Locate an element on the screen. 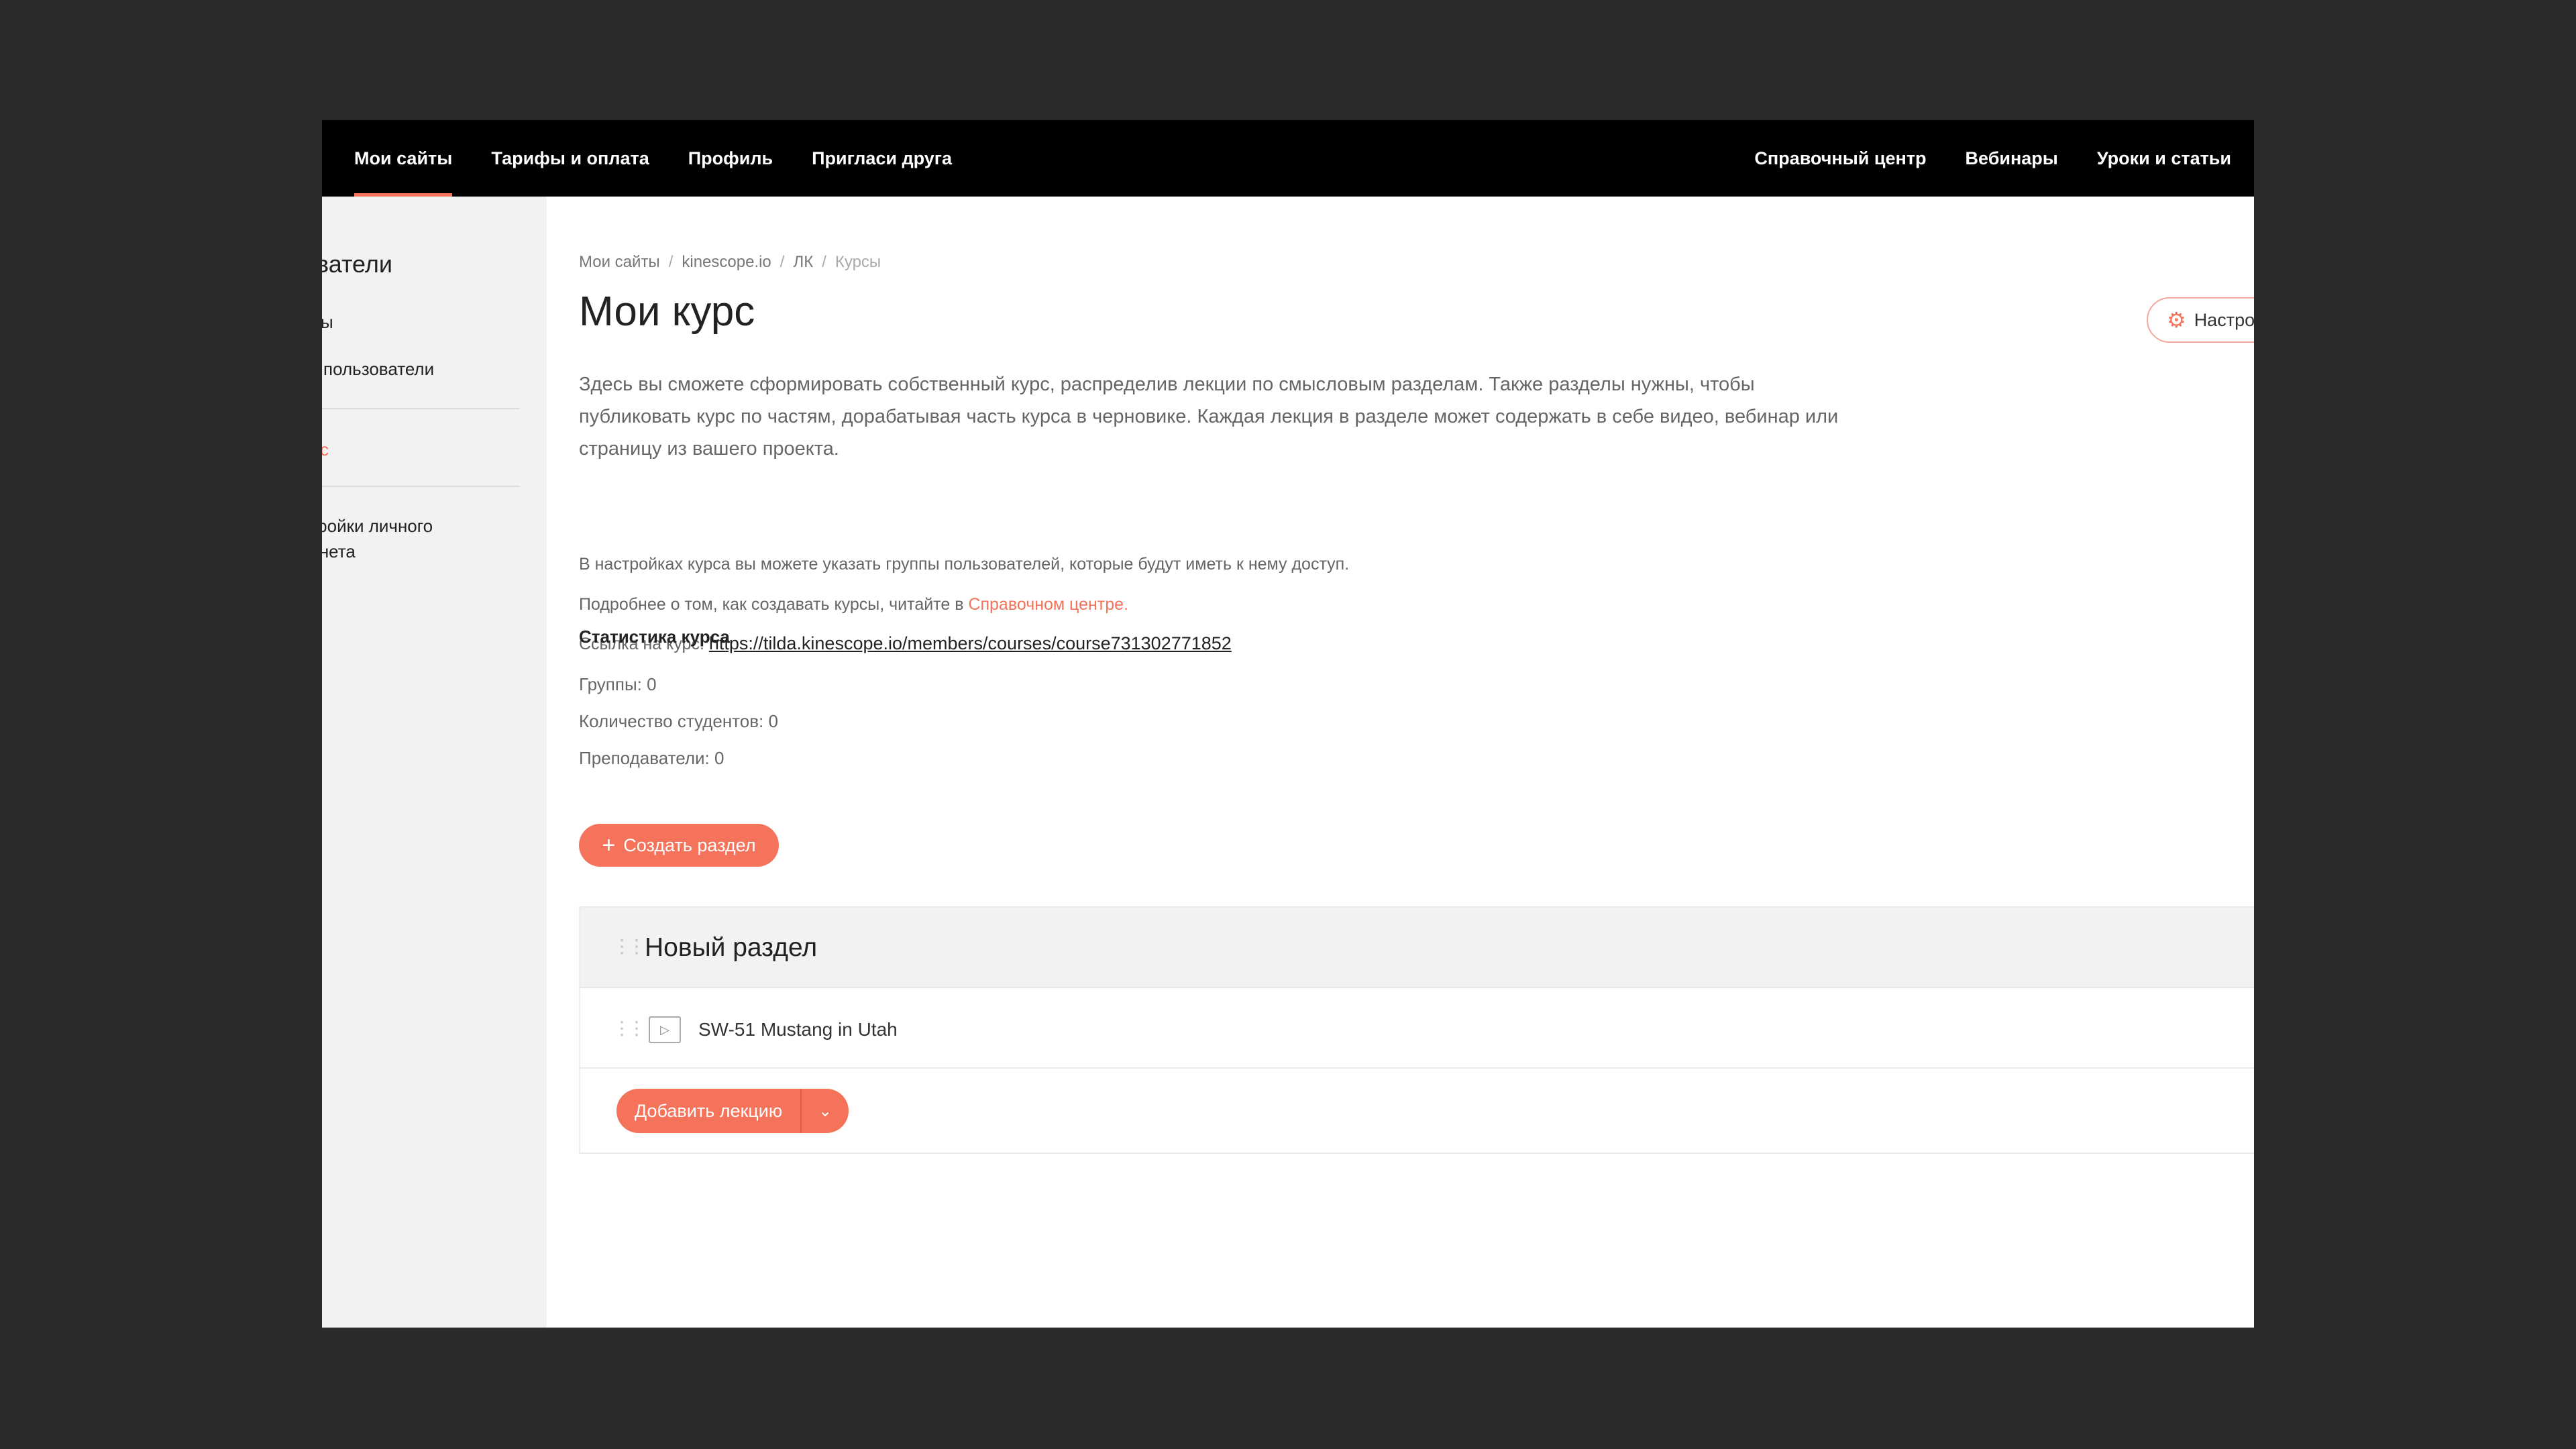 This screenshot has width=2576, height=1449. sidebar-item-all-users: Все пользователи is located at coordinates (378, 369).